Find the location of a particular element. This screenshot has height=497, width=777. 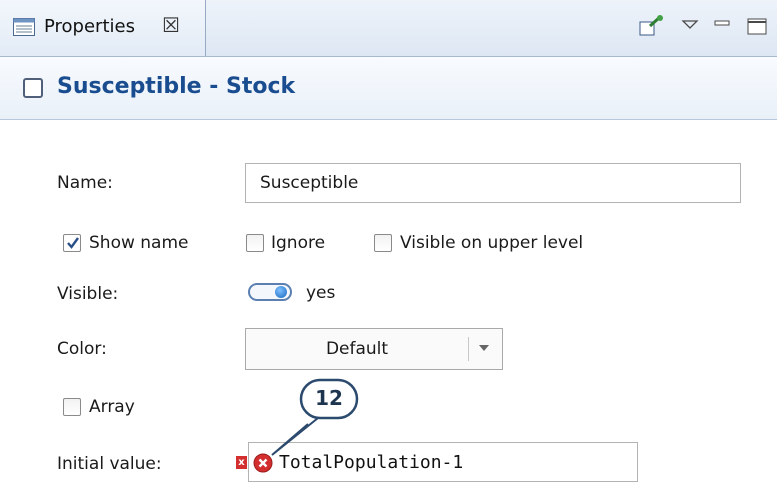

show-name-checkbox is located at coordinates (72, 243).